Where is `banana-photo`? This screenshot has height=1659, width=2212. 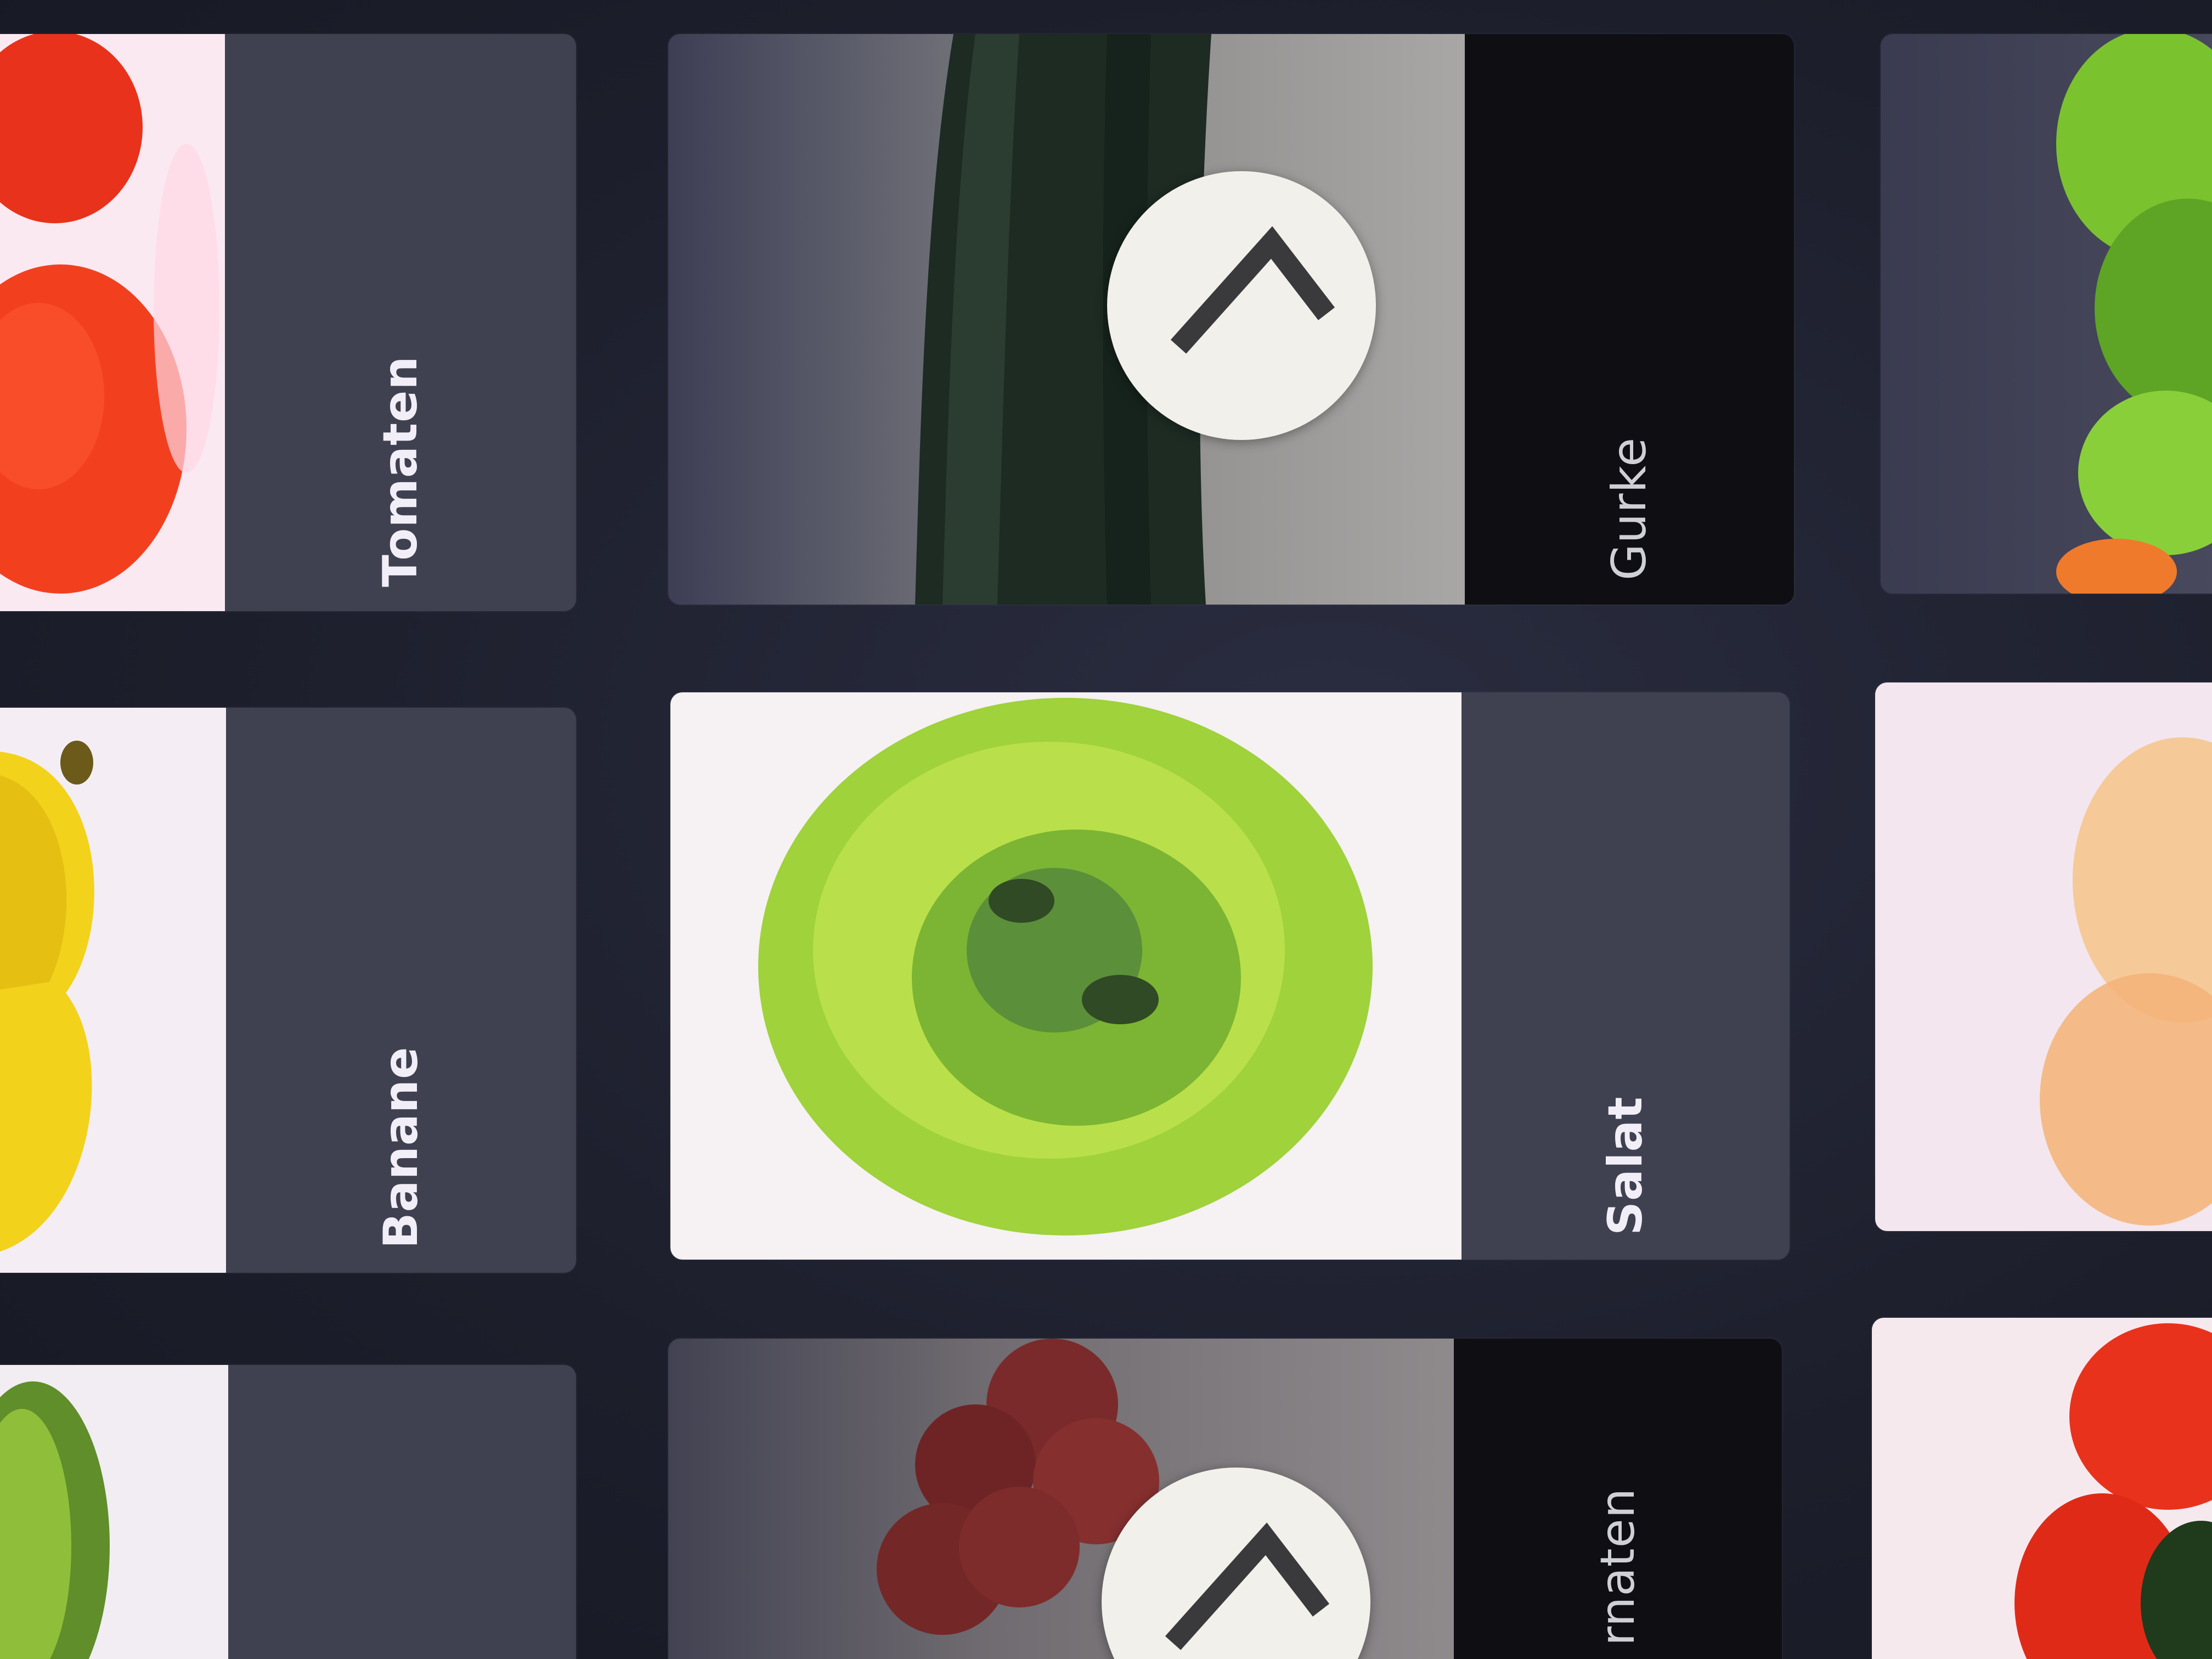 banana-photo is located at coordinates (113, 991).